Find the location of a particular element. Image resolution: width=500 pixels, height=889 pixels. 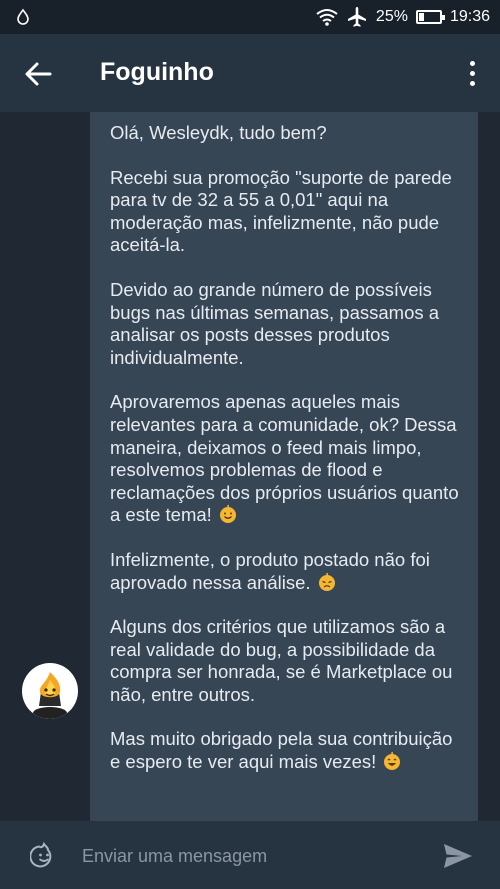

status-icons: 25% 19:36 is located at coordinates (403, 17).